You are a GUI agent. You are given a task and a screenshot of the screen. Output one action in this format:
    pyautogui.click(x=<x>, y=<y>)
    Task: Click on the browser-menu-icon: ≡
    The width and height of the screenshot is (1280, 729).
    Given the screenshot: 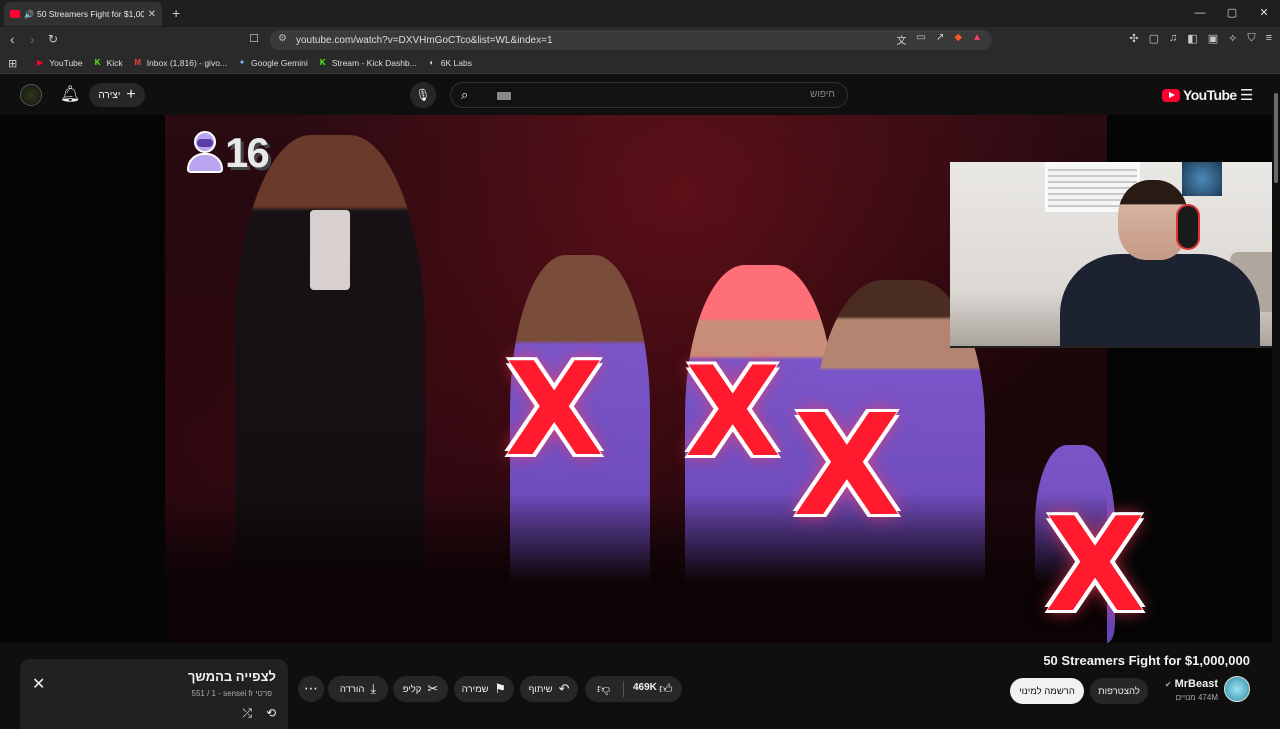 What is the action you would take?
    pyautogui.click(x=1269, y=38)
    